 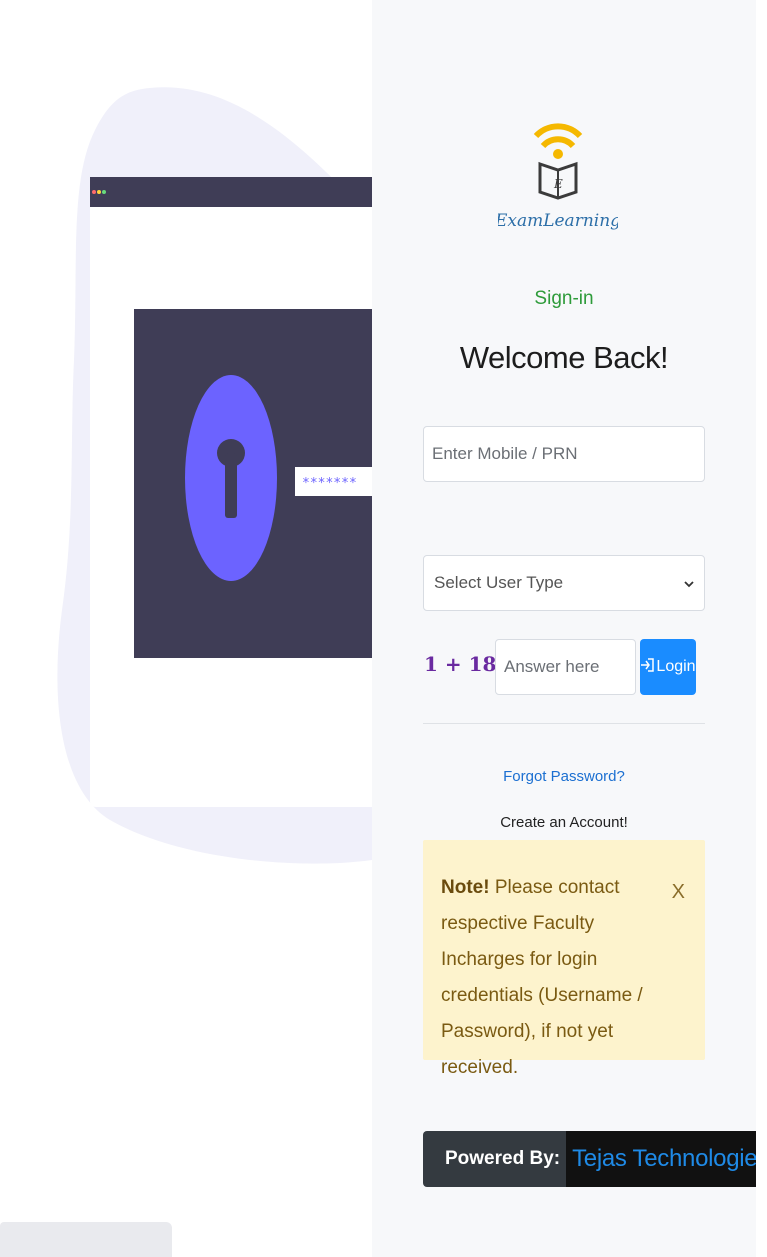 I want to click on browser-titlebar, so click(x=231, y=192).